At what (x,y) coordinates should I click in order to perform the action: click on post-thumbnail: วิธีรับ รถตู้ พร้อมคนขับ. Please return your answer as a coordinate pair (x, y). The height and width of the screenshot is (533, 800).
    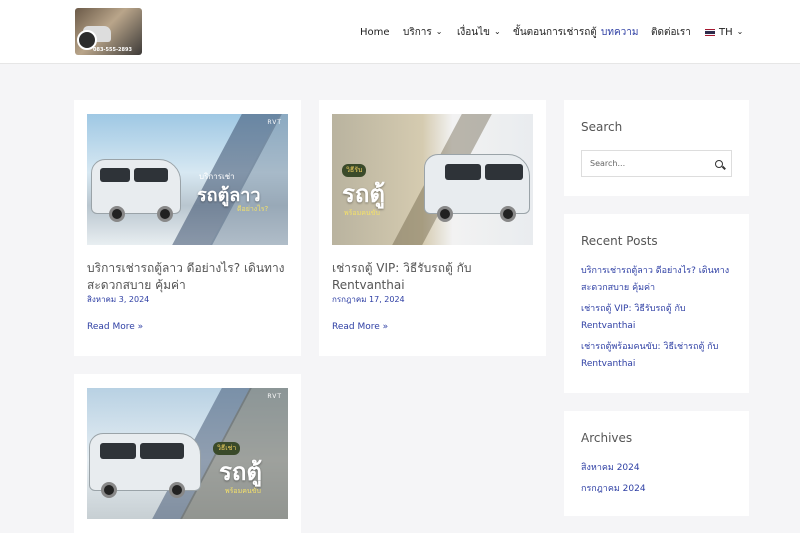
    Looking at the image, I should click on (432, 179).